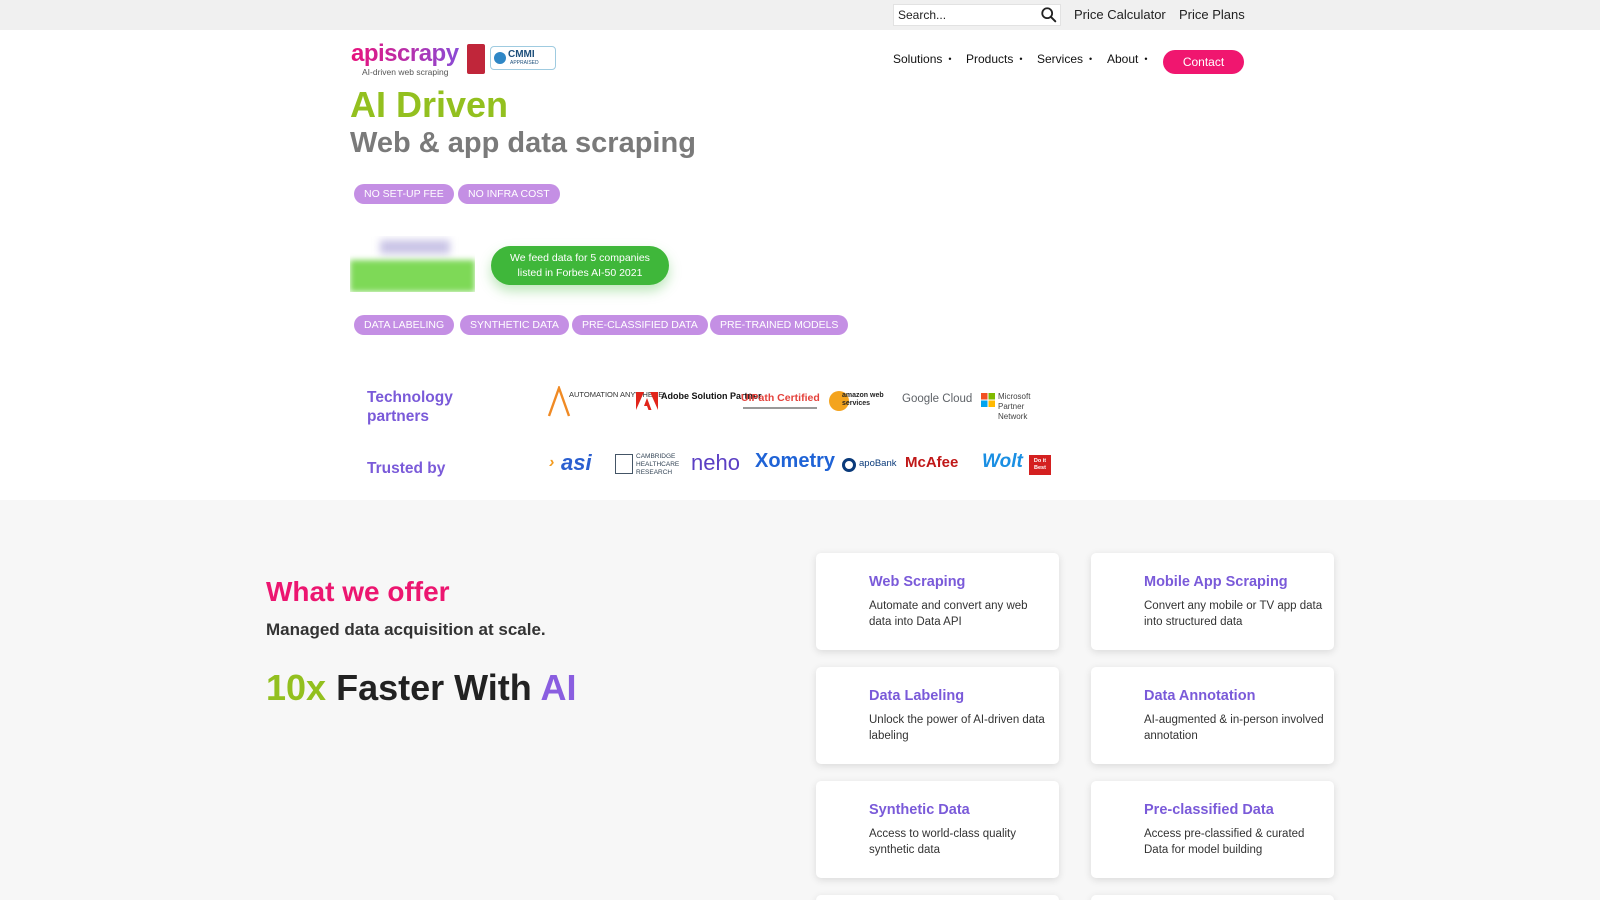 Image resolution: width=1600 pixels, height=900 pixels. Describe the element at coordinates (918, 59) in the screenshot. I see `nav-label: Solutions` at that location.